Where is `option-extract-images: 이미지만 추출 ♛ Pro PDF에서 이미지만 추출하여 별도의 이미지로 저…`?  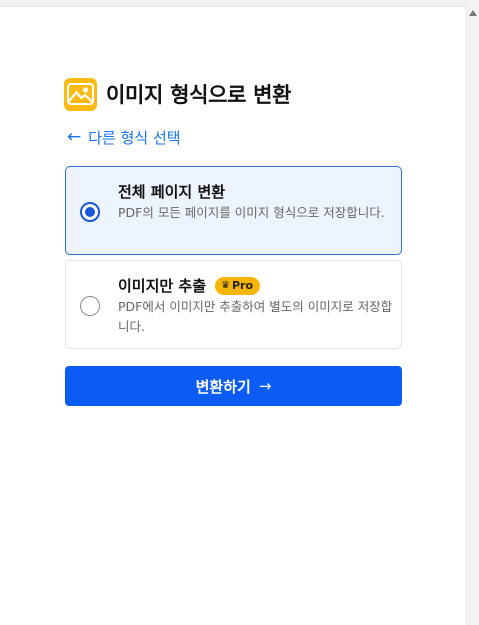
option-extract-images: 이미지만 추출 ♛ Pro PDF에서 이미지만 추출하여 별도의 이미지로 저… is located at coordinates (233, 304).